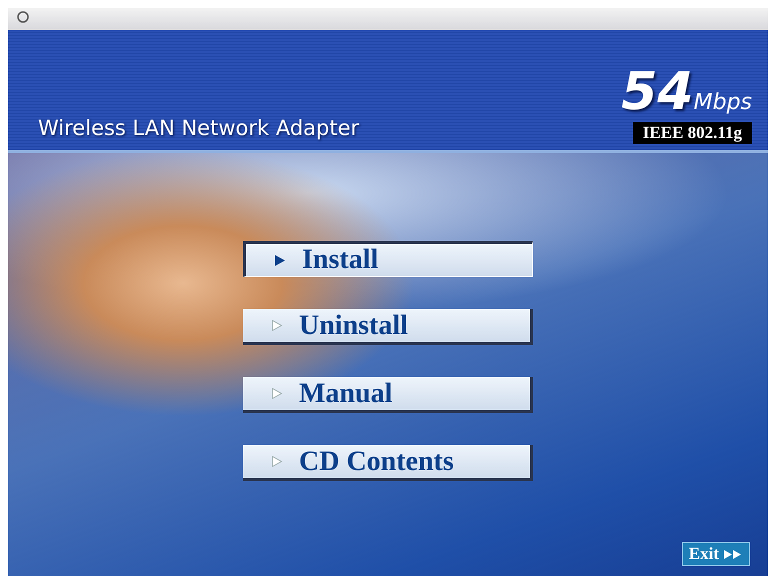 The width and height of the screenshot is (771, 576). Describe the element at coordinates (388, 463) in the screenshot. I see `menu-button: CD Contents` at that location.